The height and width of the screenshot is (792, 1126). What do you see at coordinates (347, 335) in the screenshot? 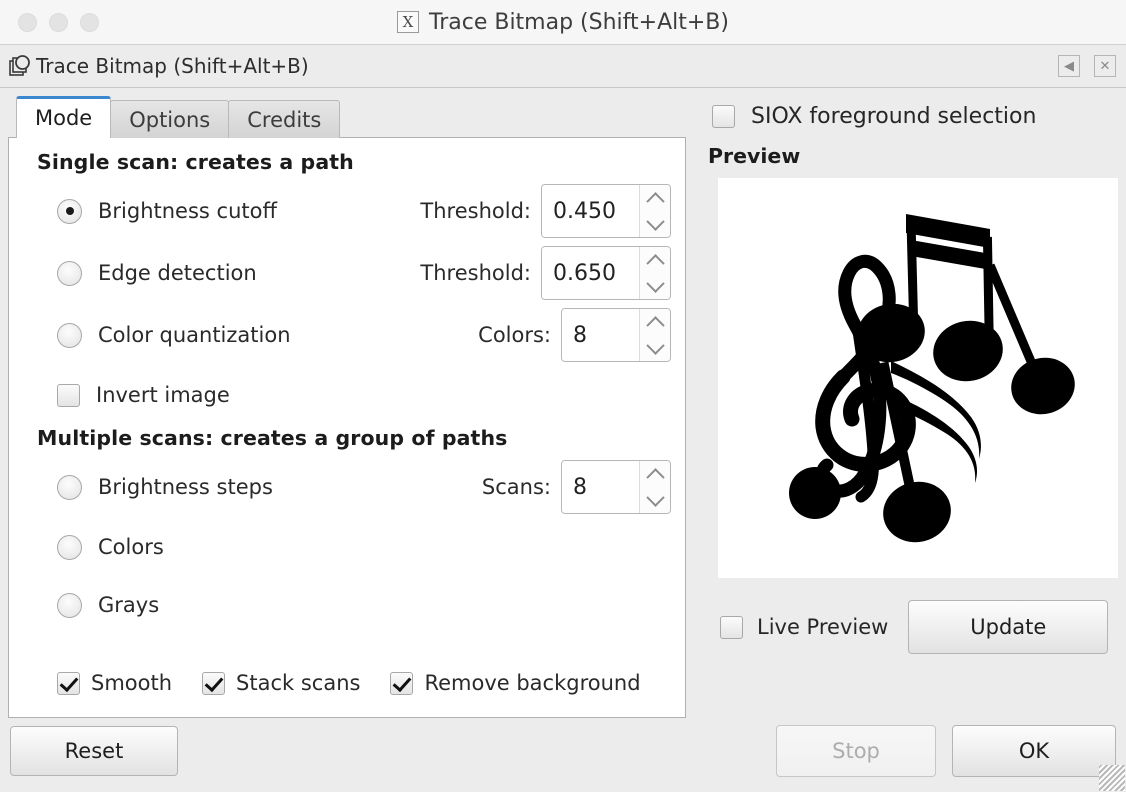
I see `option-row-color-quantization: Color quantization Colors: 8` at bounding box center [347, 335].